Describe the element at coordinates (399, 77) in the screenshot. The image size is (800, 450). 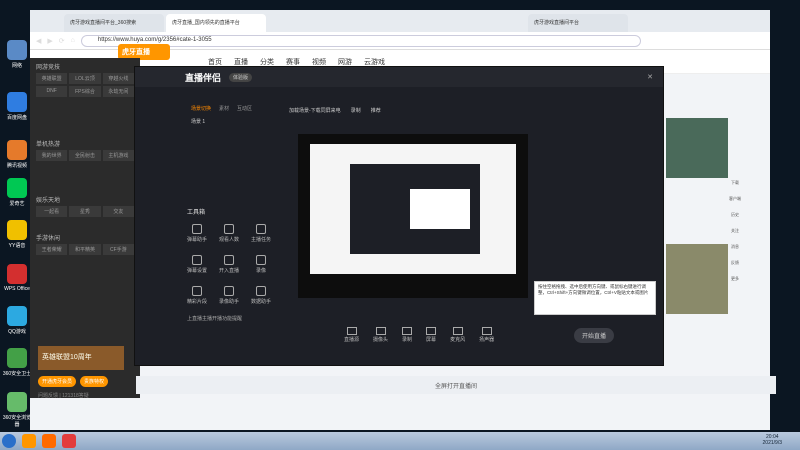
I see `obs-titlebar: 直播伴侣 体验版 ✕` at that location.